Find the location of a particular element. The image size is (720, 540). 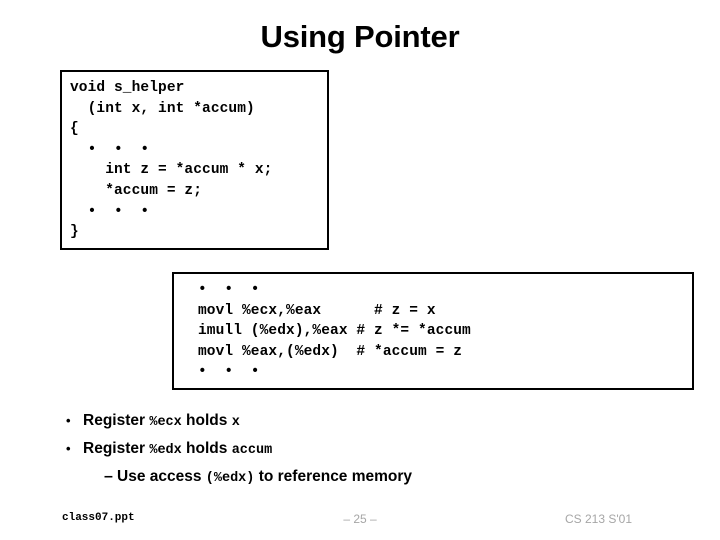

footer-course-label: CS 213 S'01 is located at coordinates (598, 519).